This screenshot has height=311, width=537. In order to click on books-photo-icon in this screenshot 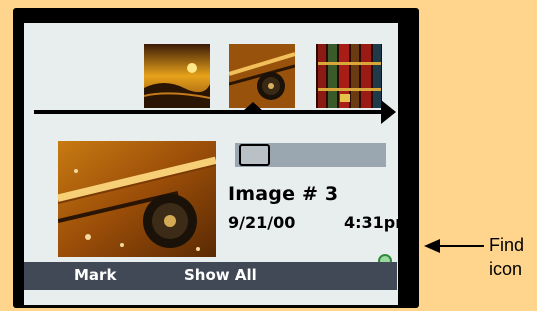, I will do `click(349, 76)`.